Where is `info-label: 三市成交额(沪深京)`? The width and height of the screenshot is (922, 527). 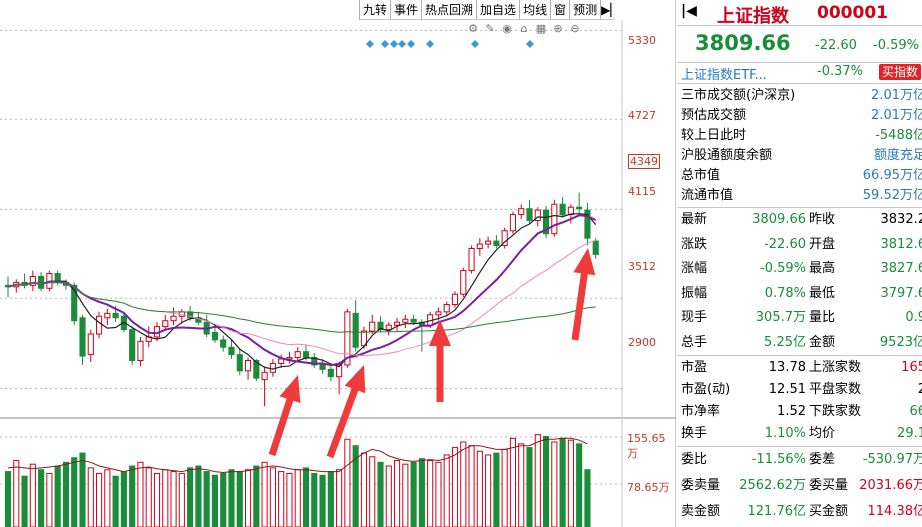 info-label: 三市成交额(沪深京) is located at coordinates (738, 95).